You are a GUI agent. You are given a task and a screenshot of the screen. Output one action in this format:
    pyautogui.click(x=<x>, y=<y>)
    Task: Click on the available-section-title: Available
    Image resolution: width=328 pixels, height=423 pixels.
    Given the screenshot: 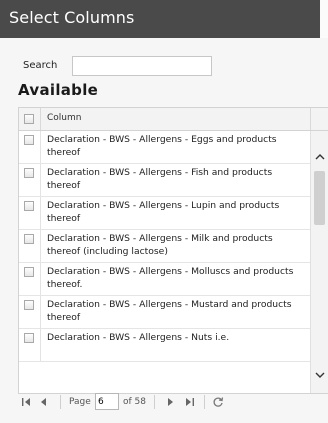 What is the action you would take?
    pyautogui.click(x=58, y=90)
    